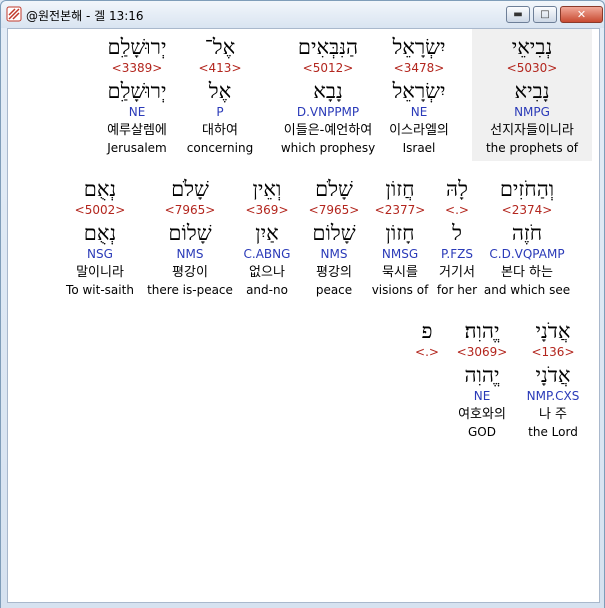  Describe the element at coordinates (100, 210) in the screenshot. I see `strong-number: <5002>` at that location.